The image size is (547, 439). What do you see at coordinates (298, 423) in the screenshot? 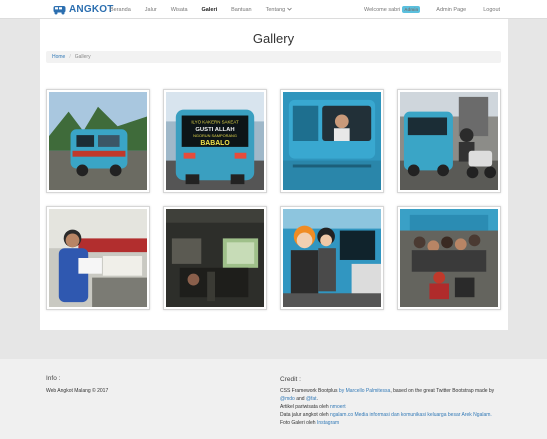
I see `credit-text: Foto Galeri oleh` at bounding box center [298, 423].